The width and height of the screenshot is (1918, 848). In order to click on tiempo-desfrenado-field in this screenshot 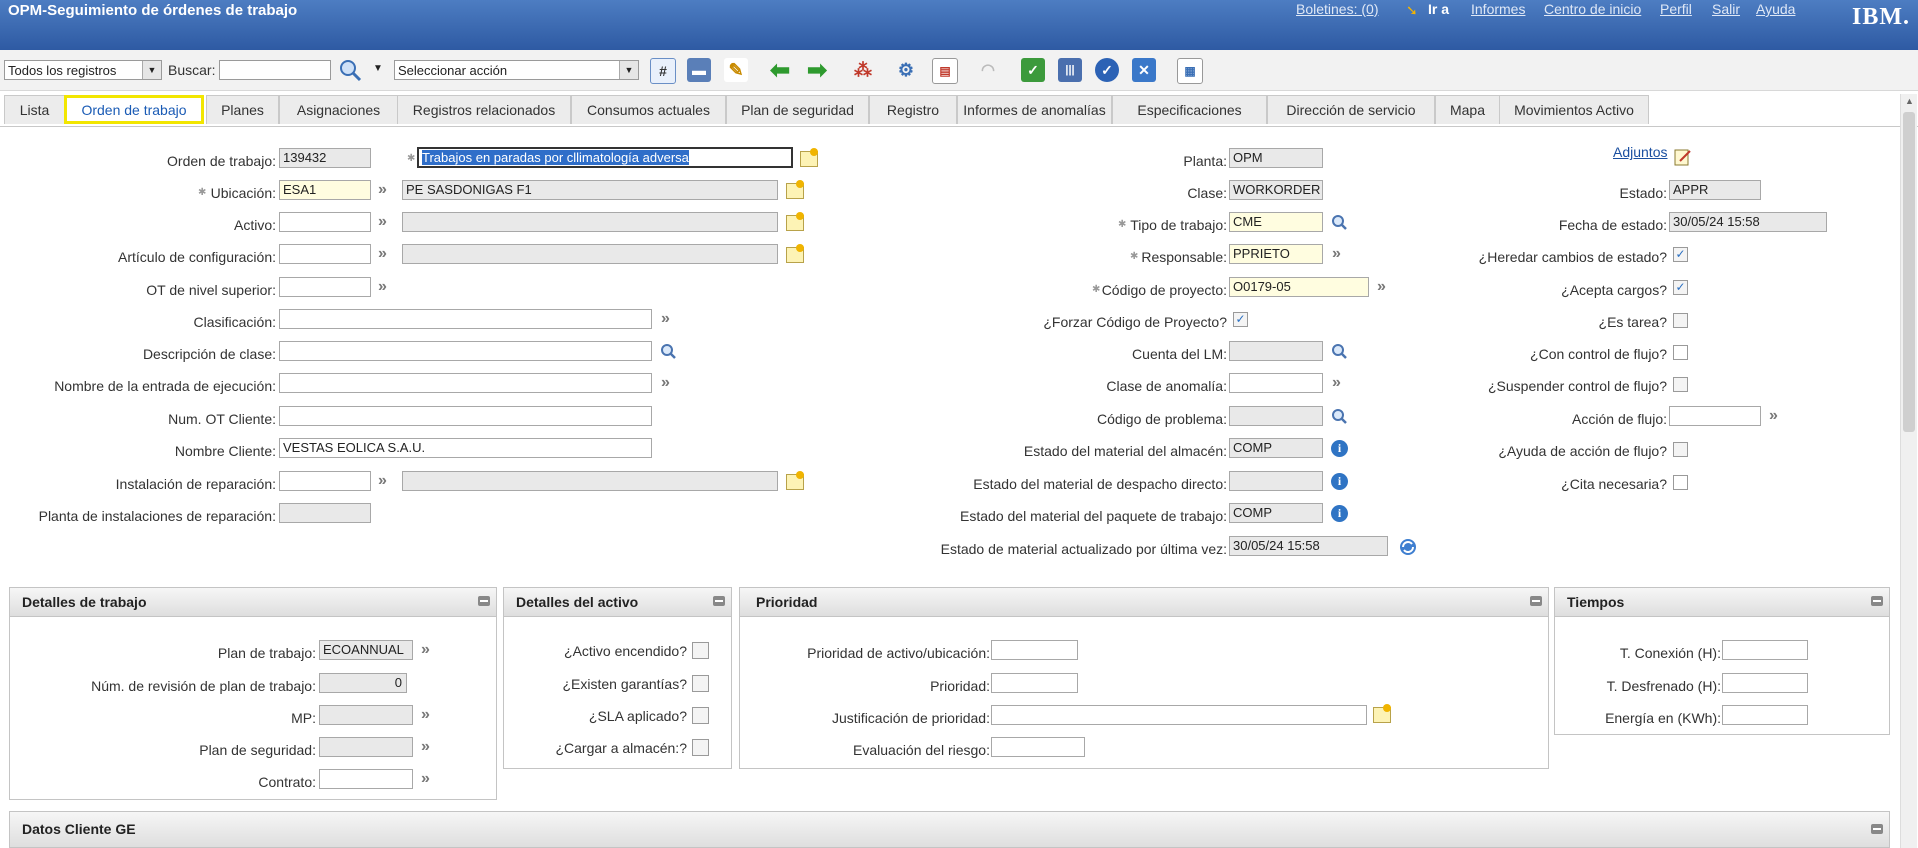, I will do `click(1765, 683)`.